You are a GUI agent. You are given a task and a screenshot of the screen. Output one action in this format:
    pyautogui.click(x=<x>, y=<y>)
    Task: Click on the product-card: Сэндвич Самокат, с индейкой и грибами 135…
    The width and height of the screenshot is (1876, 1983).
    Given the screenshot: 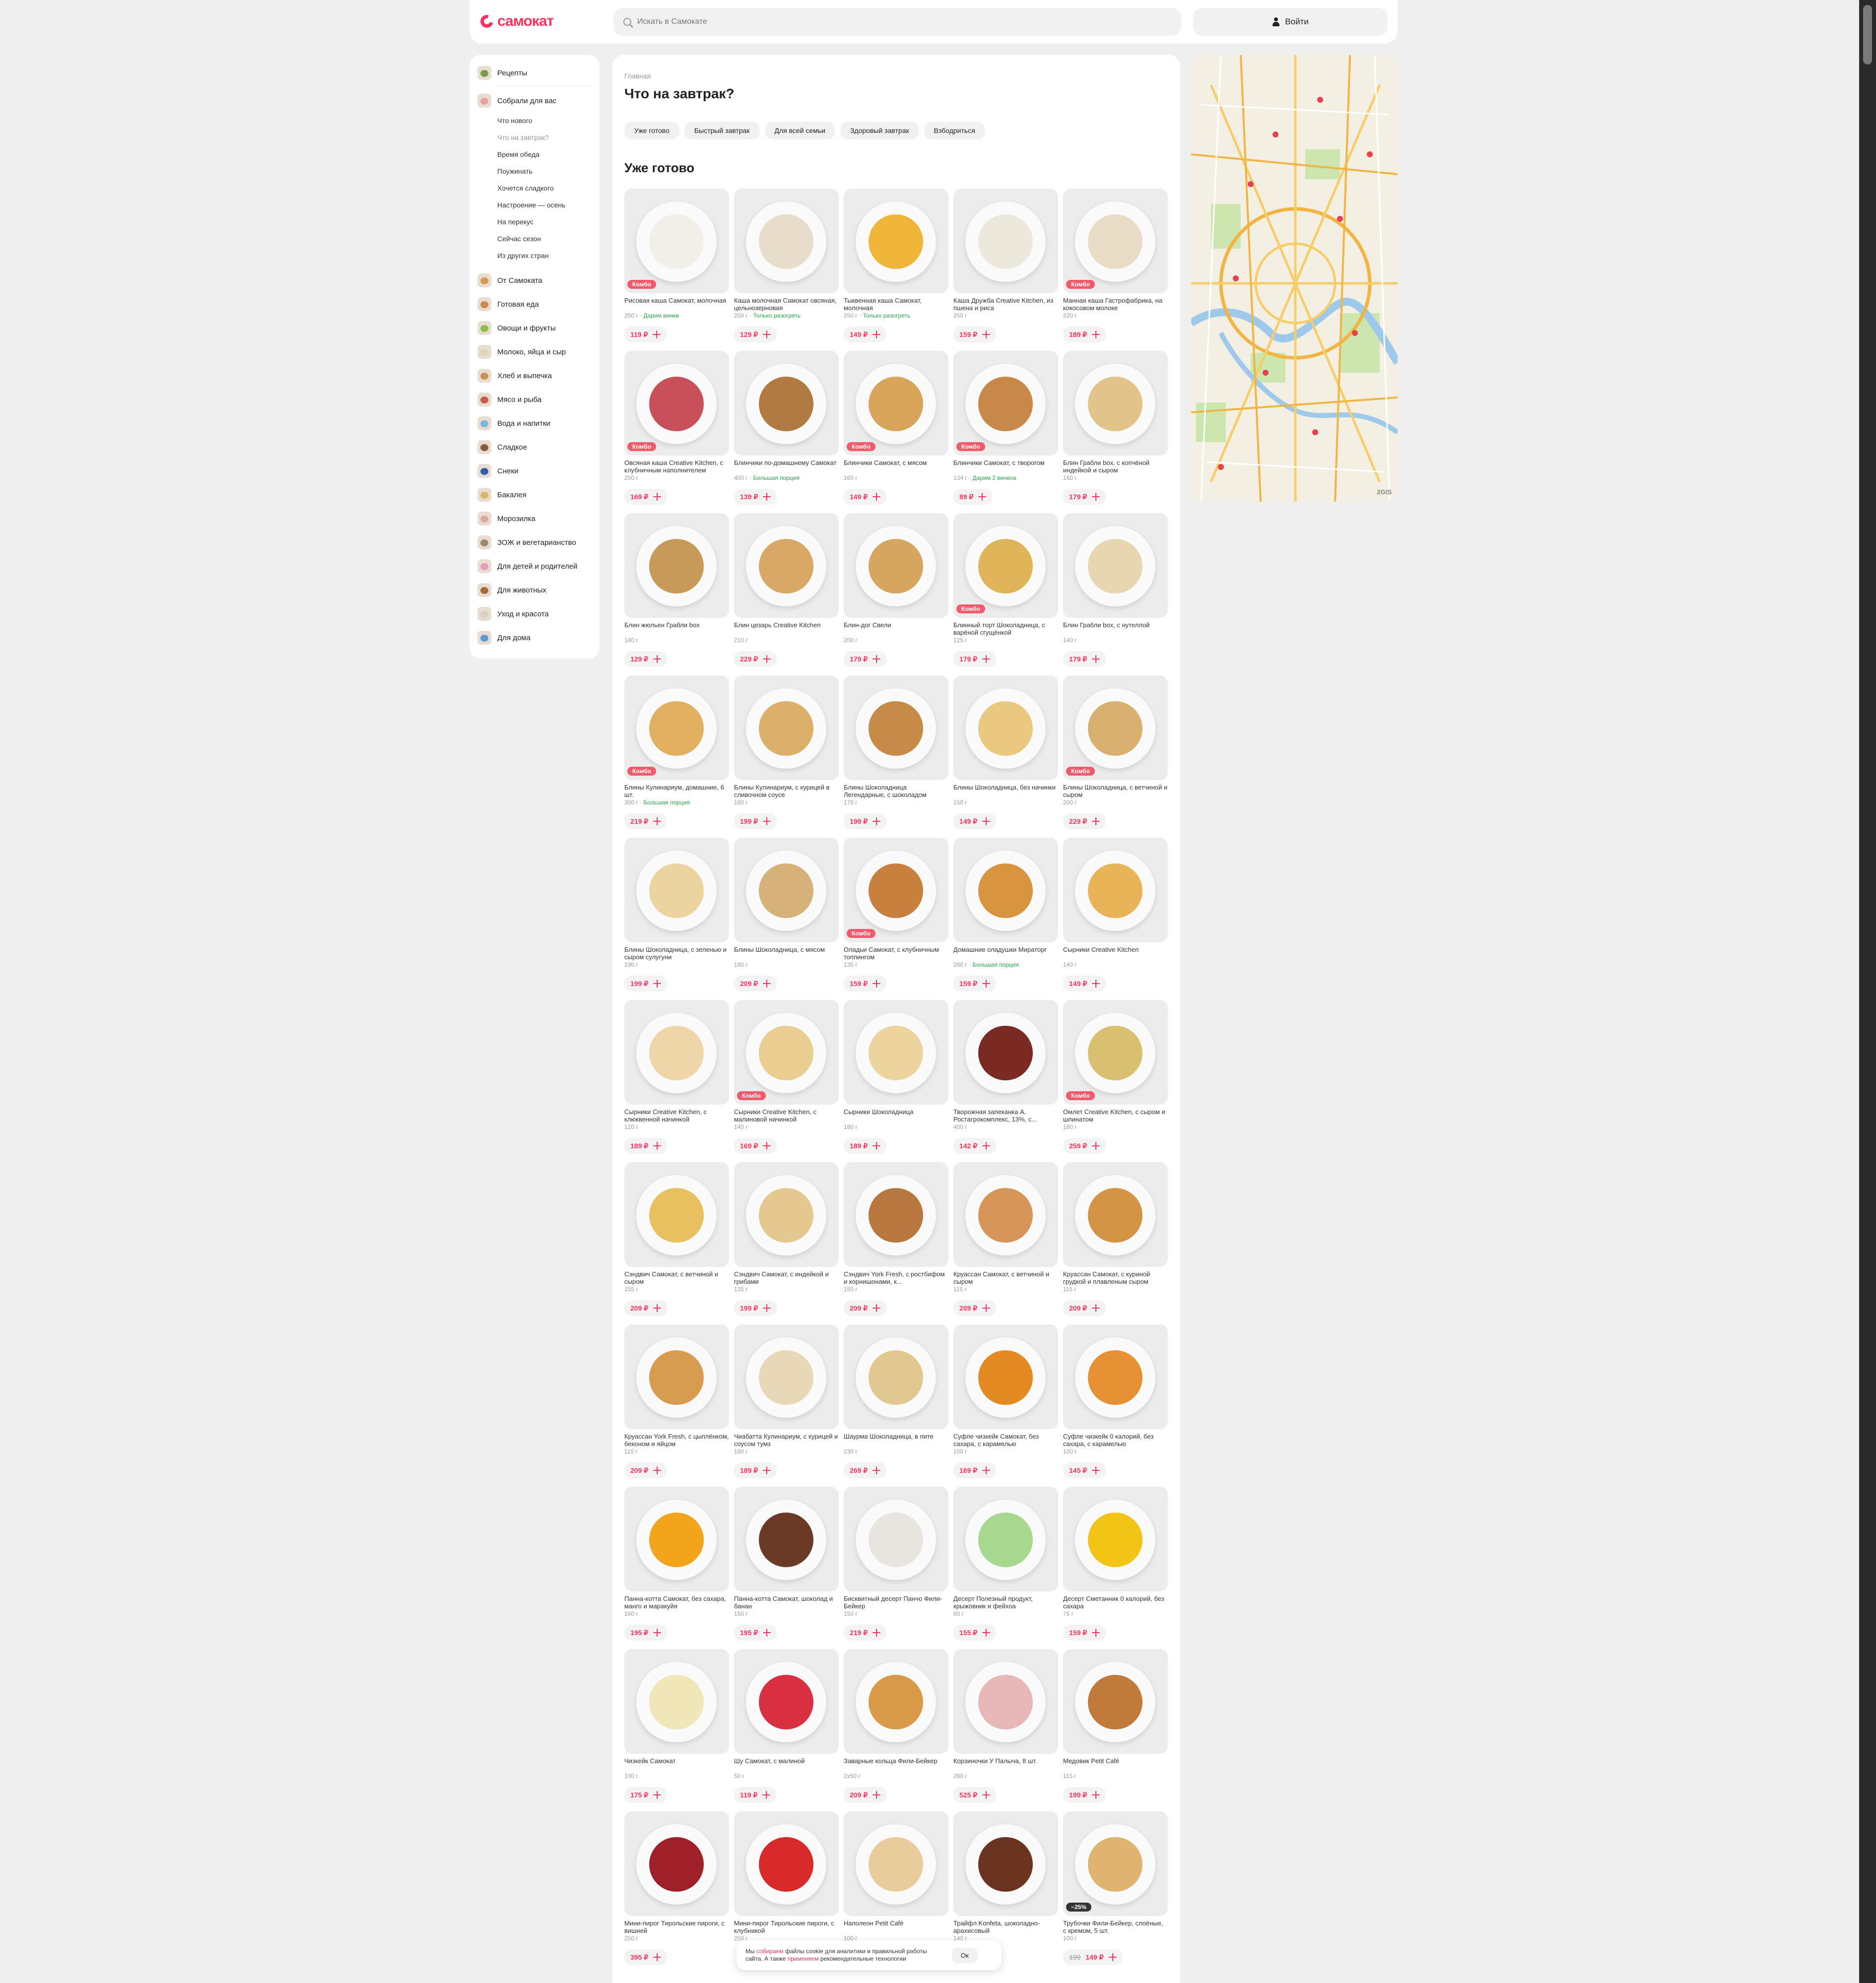 What is the action you would take?
    pyautogui.click(x=786, y=1240)
    